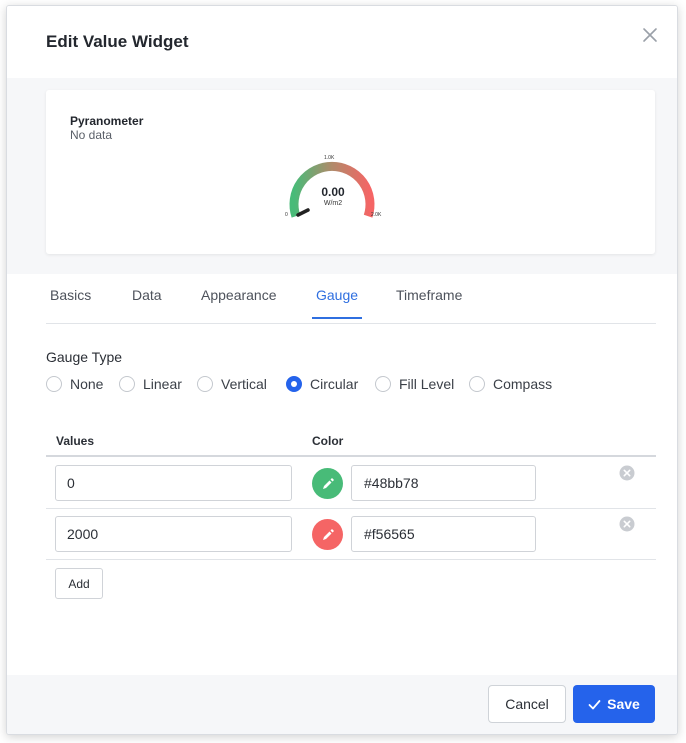 Image resolution: width=686 pixels, height=743 pixels. I want to click on widget-name: Pyranometer, so click(107, 121).